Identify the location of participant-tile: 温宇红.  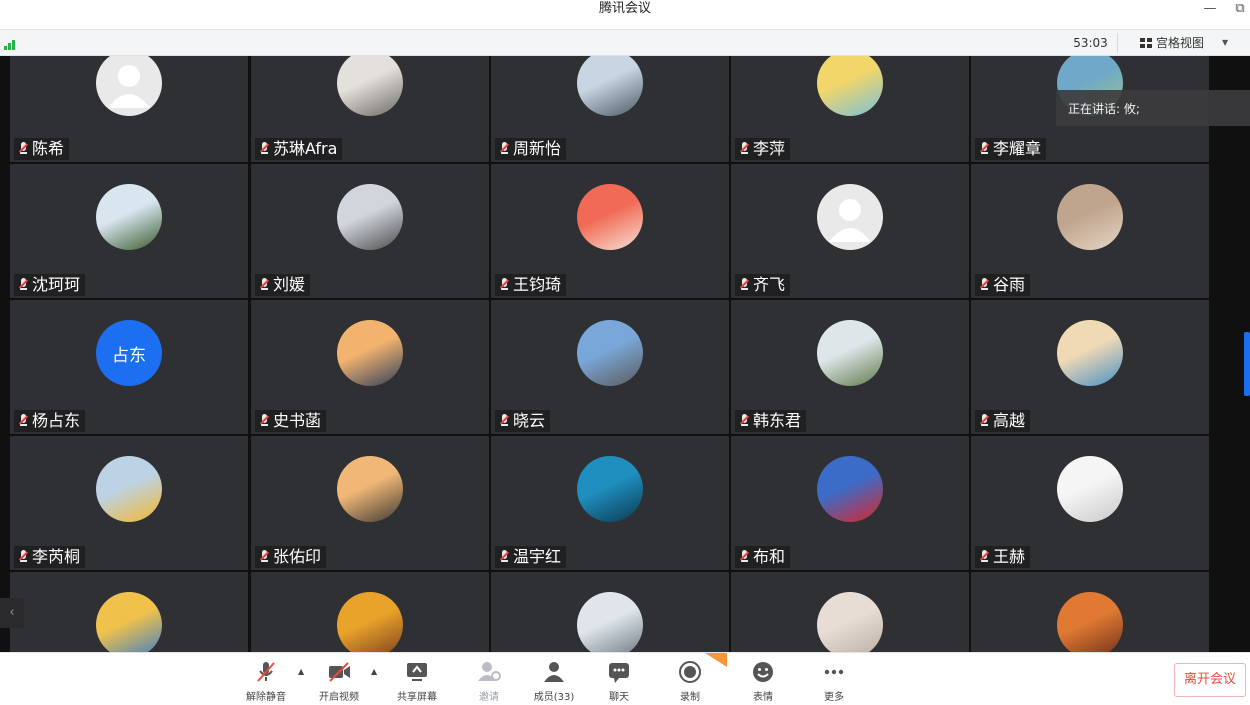
(610, 503).